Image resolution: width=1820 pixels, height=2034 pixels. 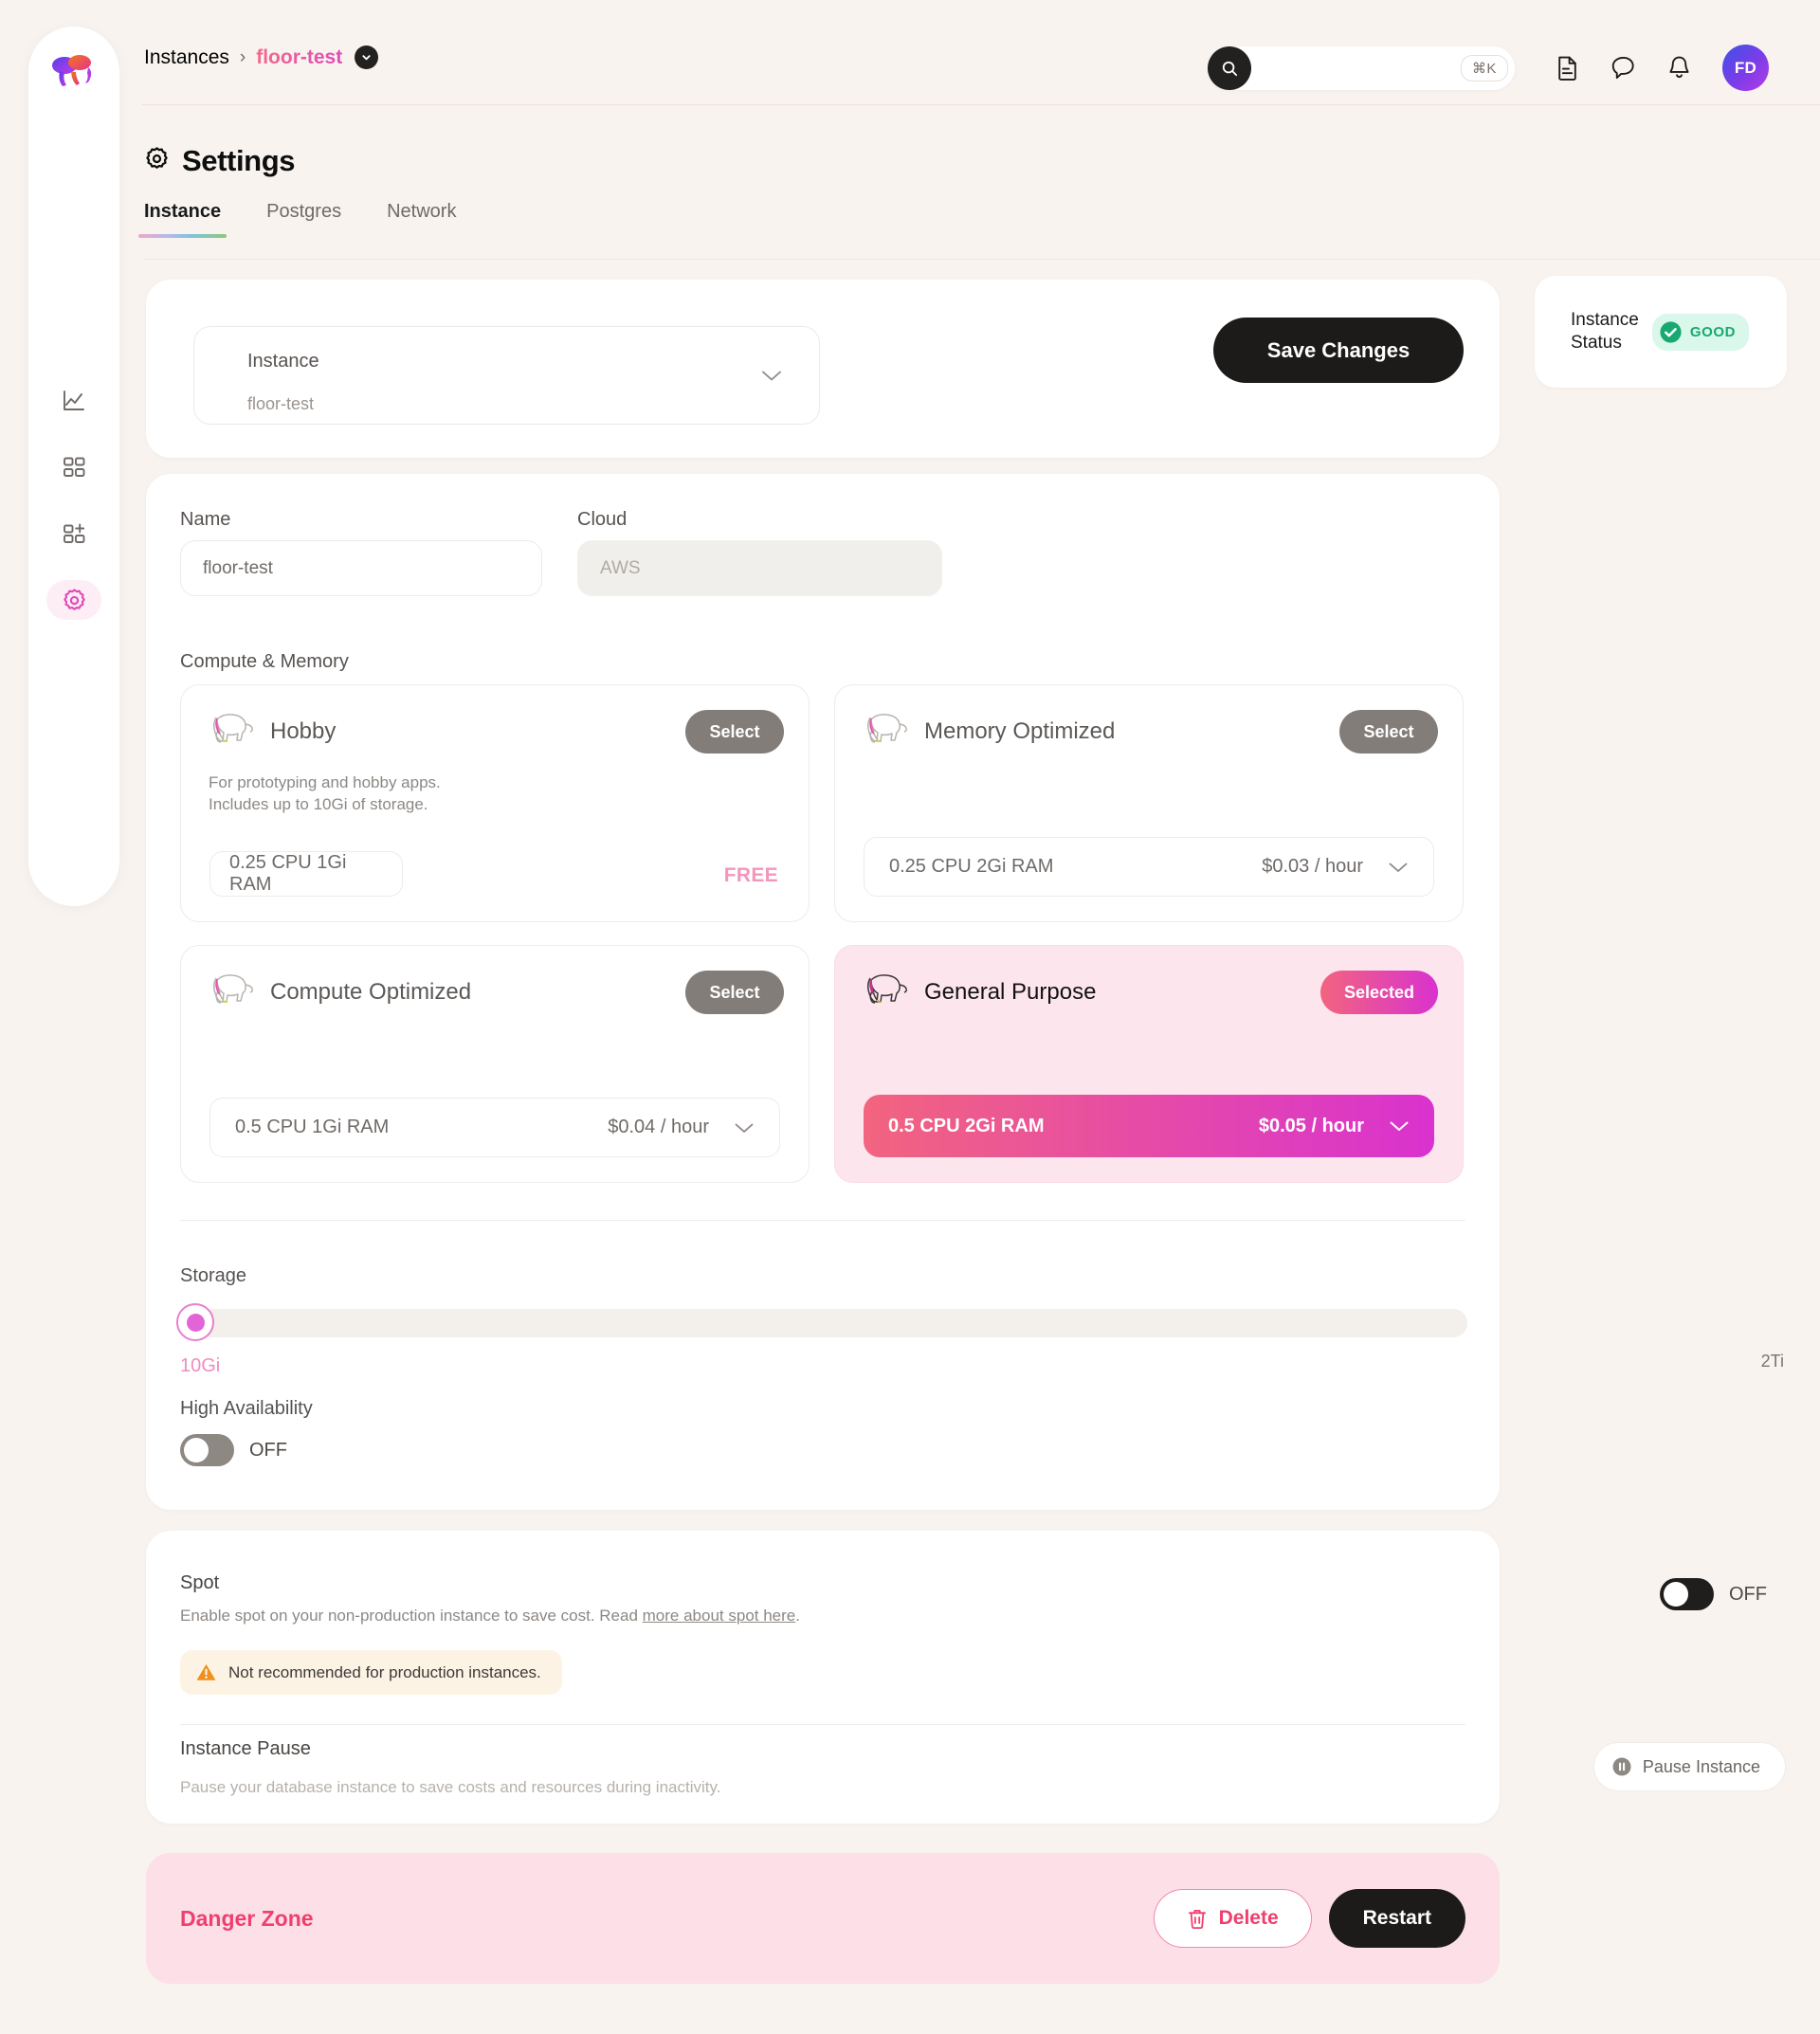 I want to click on chat-bubble-icon, so click(x=1623, y=68).